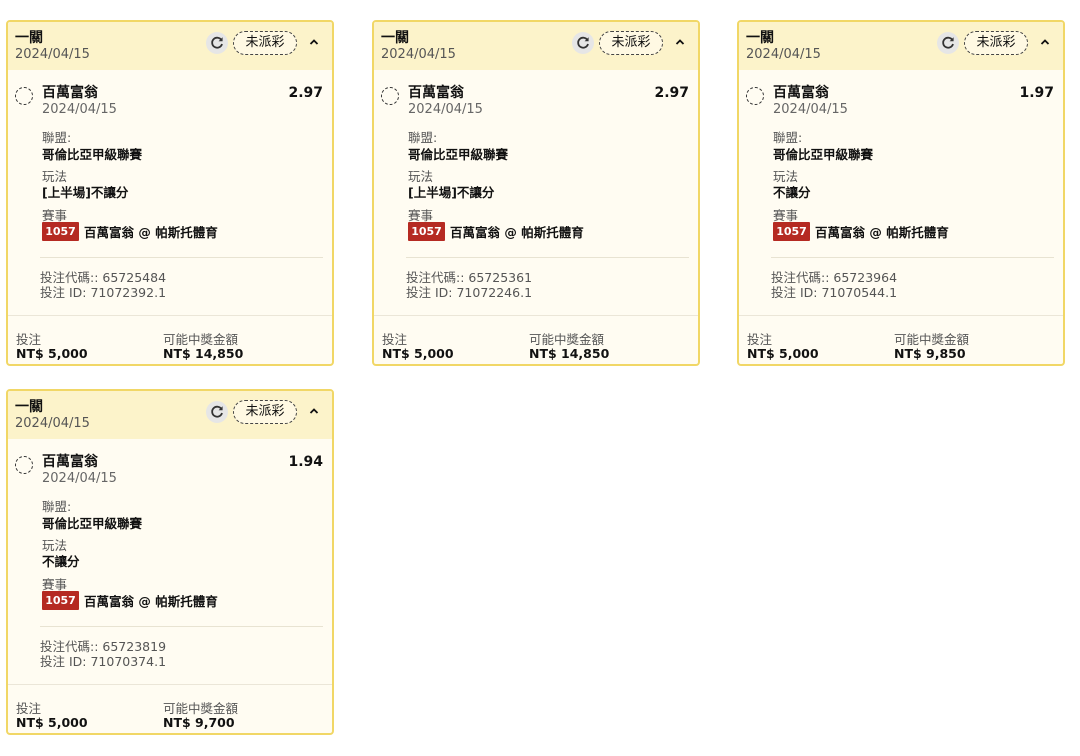 This screenshot has height=756, width=1080. I want to click on bet-id: 投注 ID: 71072392.1, so click(103, 292).